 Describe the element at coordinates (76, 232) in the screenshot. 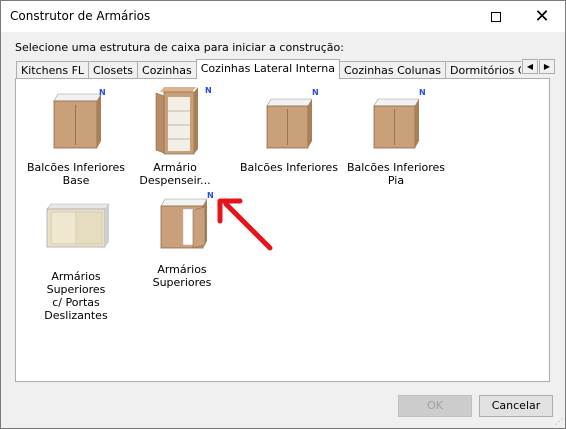

I see `sliding-door-cabinet-icon` at that location.